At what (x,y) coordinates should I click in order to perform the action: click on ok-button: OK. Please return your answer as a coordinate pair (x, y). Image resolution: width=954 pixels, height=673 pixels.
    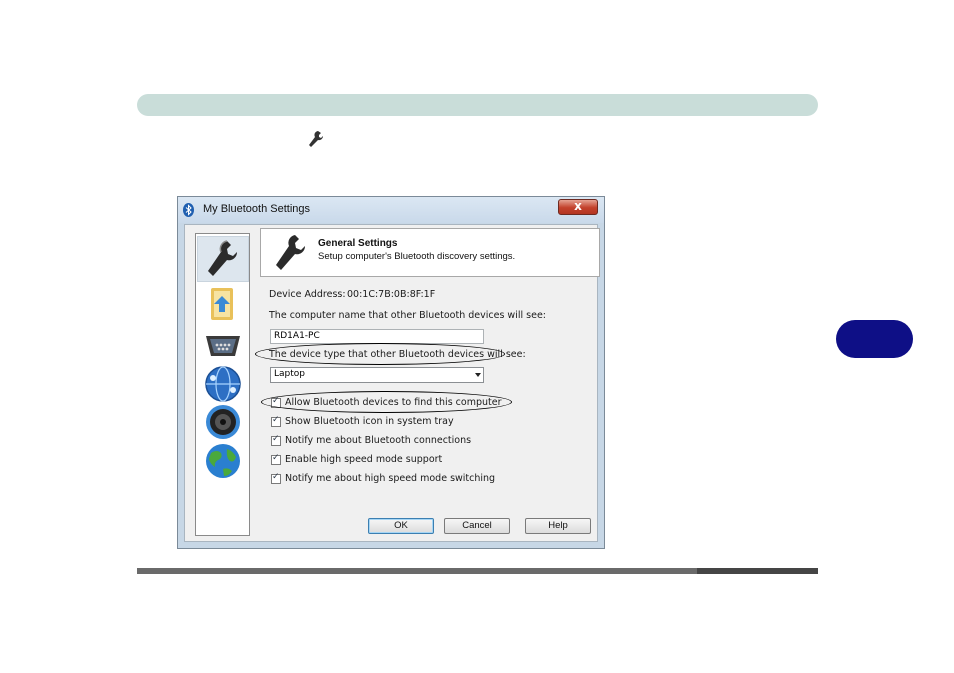
    Looking at the image, I should click on (401, 526).